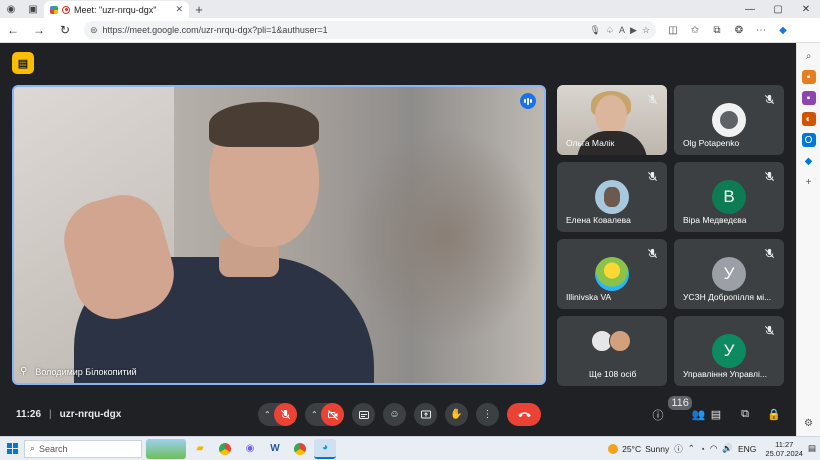 This screenshot has width=820, height=460. Describe the element at coordinates (713, 448) in the screenshot. I see `wifi-icon: ◠` at that location.